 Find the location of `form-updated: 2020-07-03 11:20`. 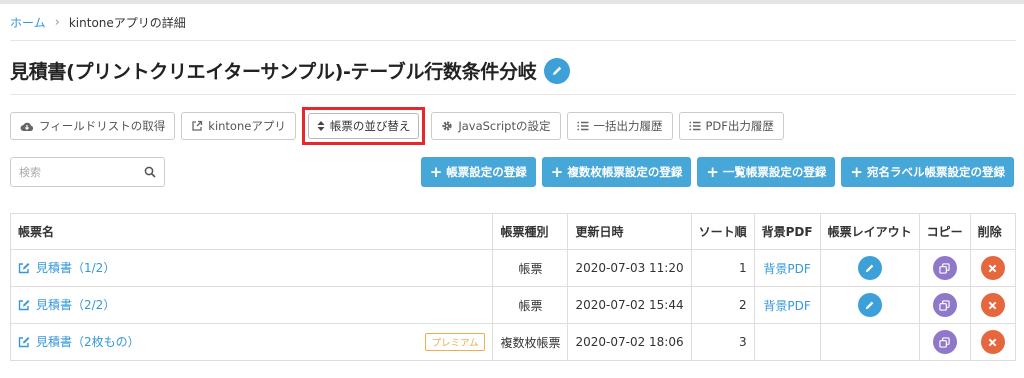

form-updated: 2020-07-03 11:20 is located at coordinates (629, 268).